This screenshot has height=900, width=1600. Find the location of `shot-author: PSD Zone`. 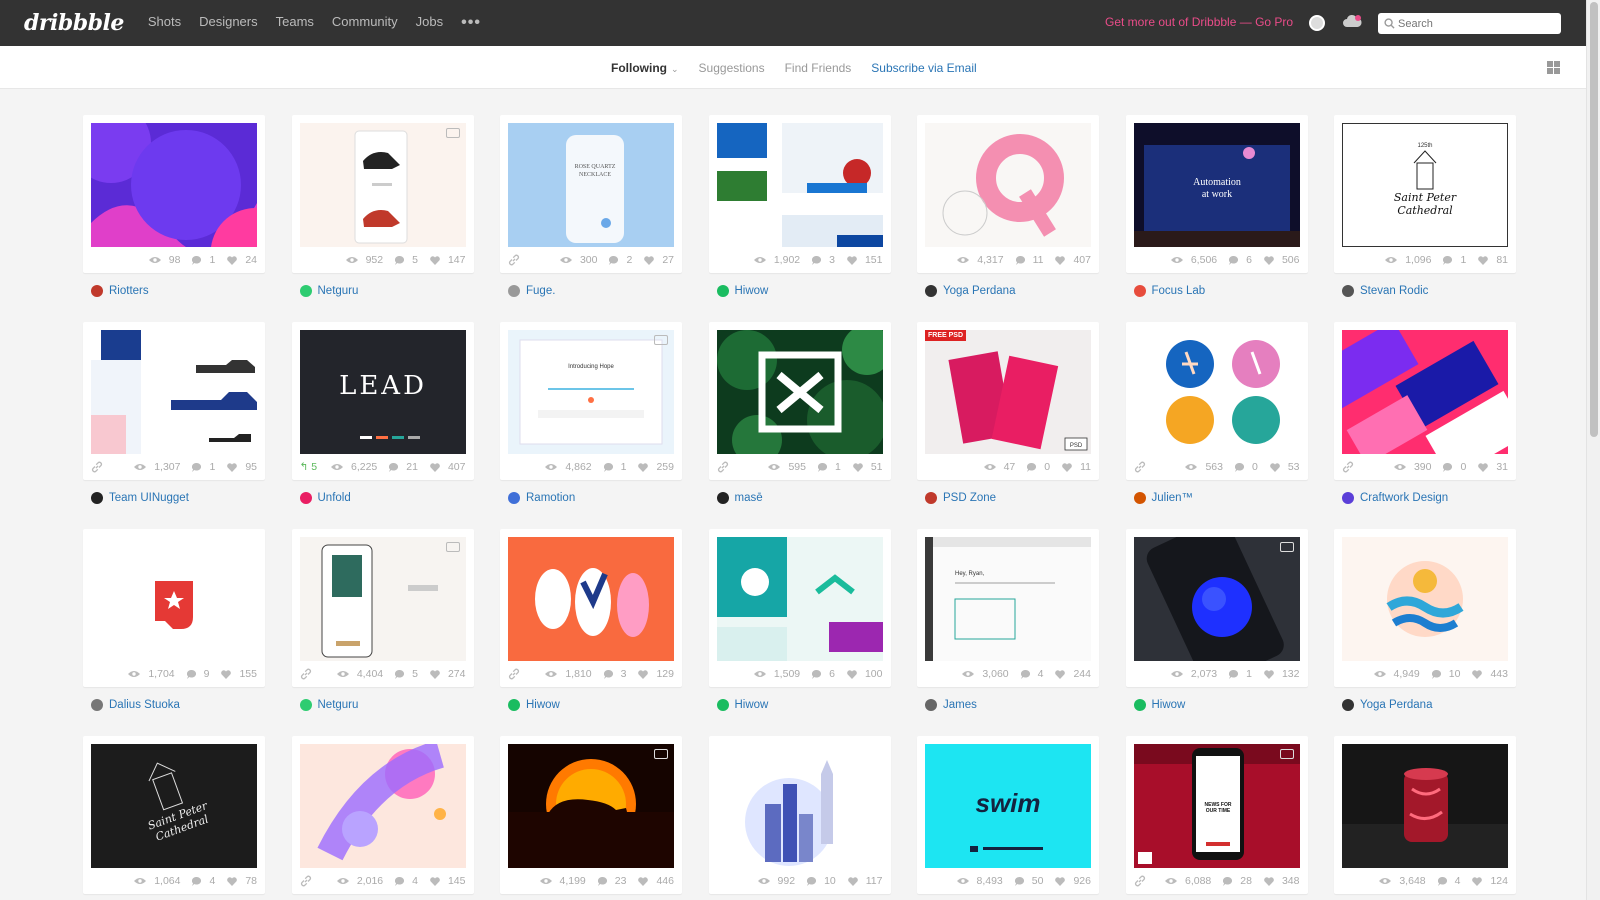

shot-author: PSD Zone is located at coordinates (1008, 498).